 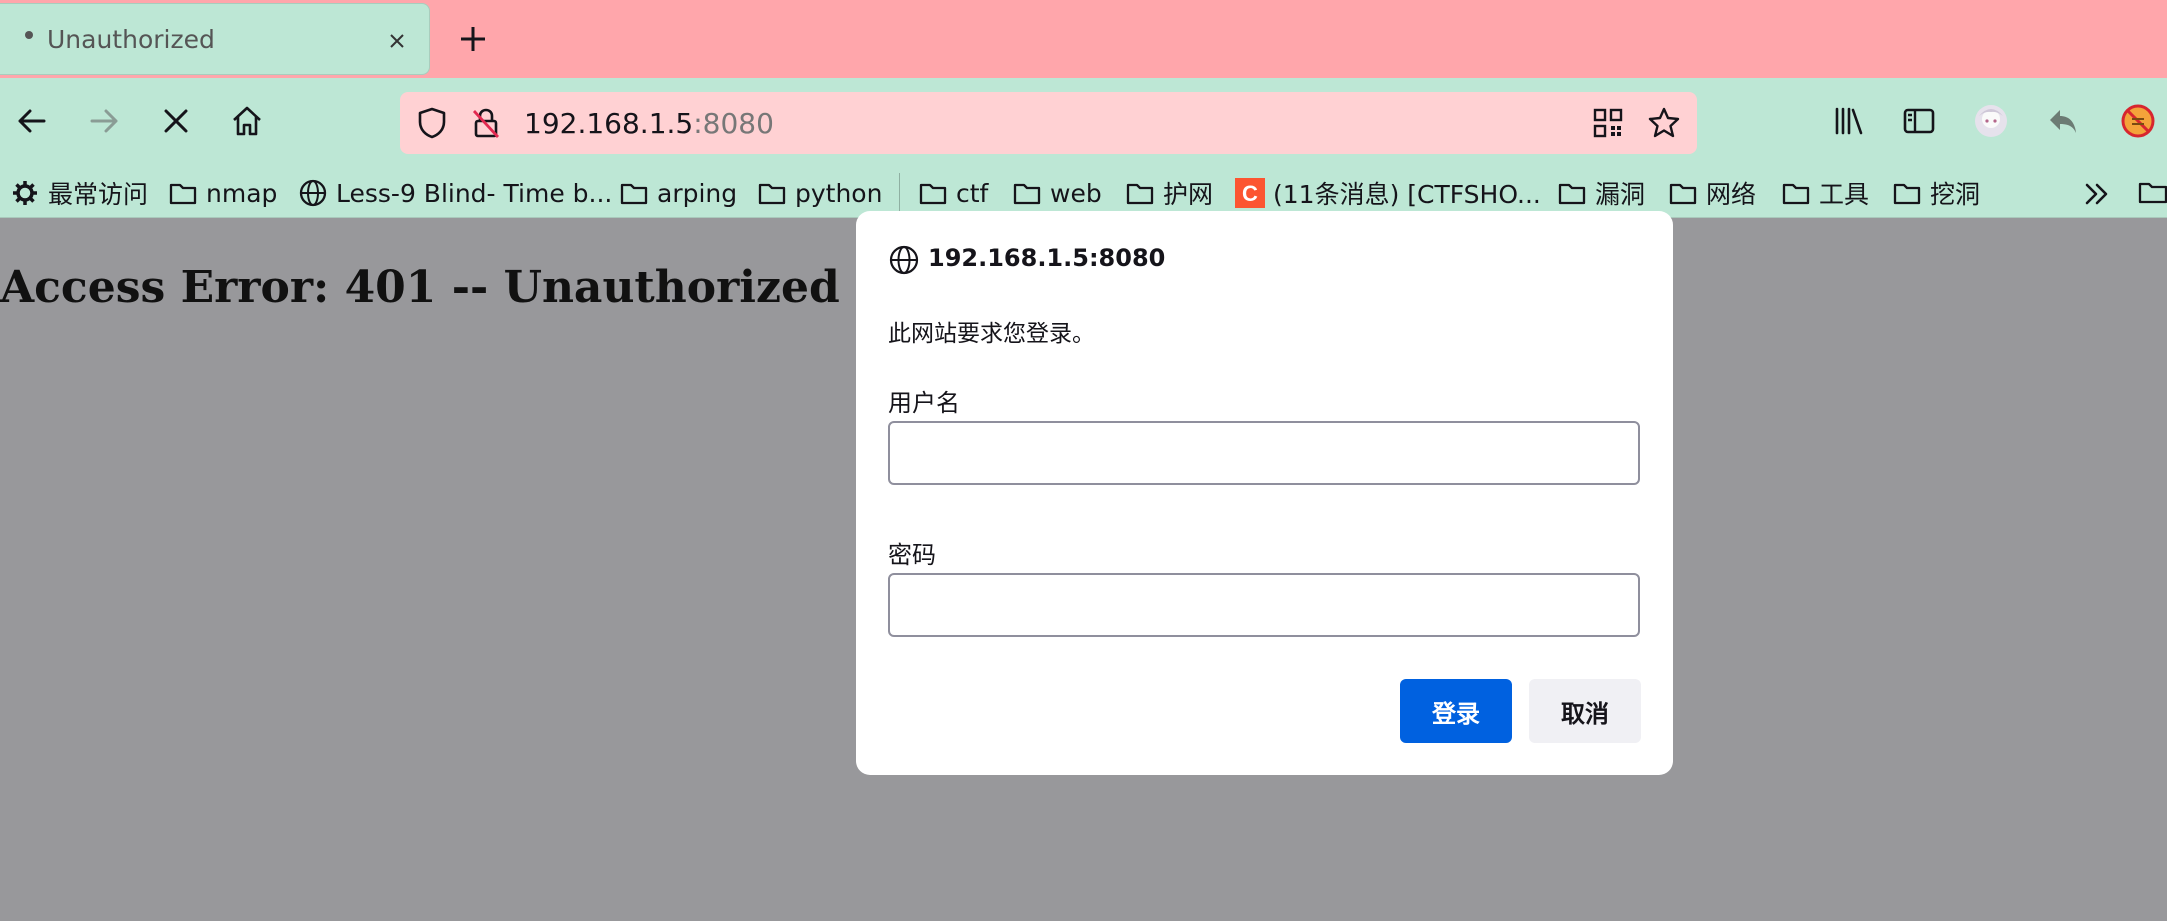 I want to click on csdn-logo-icon: C, so click(x=1250, y=193).